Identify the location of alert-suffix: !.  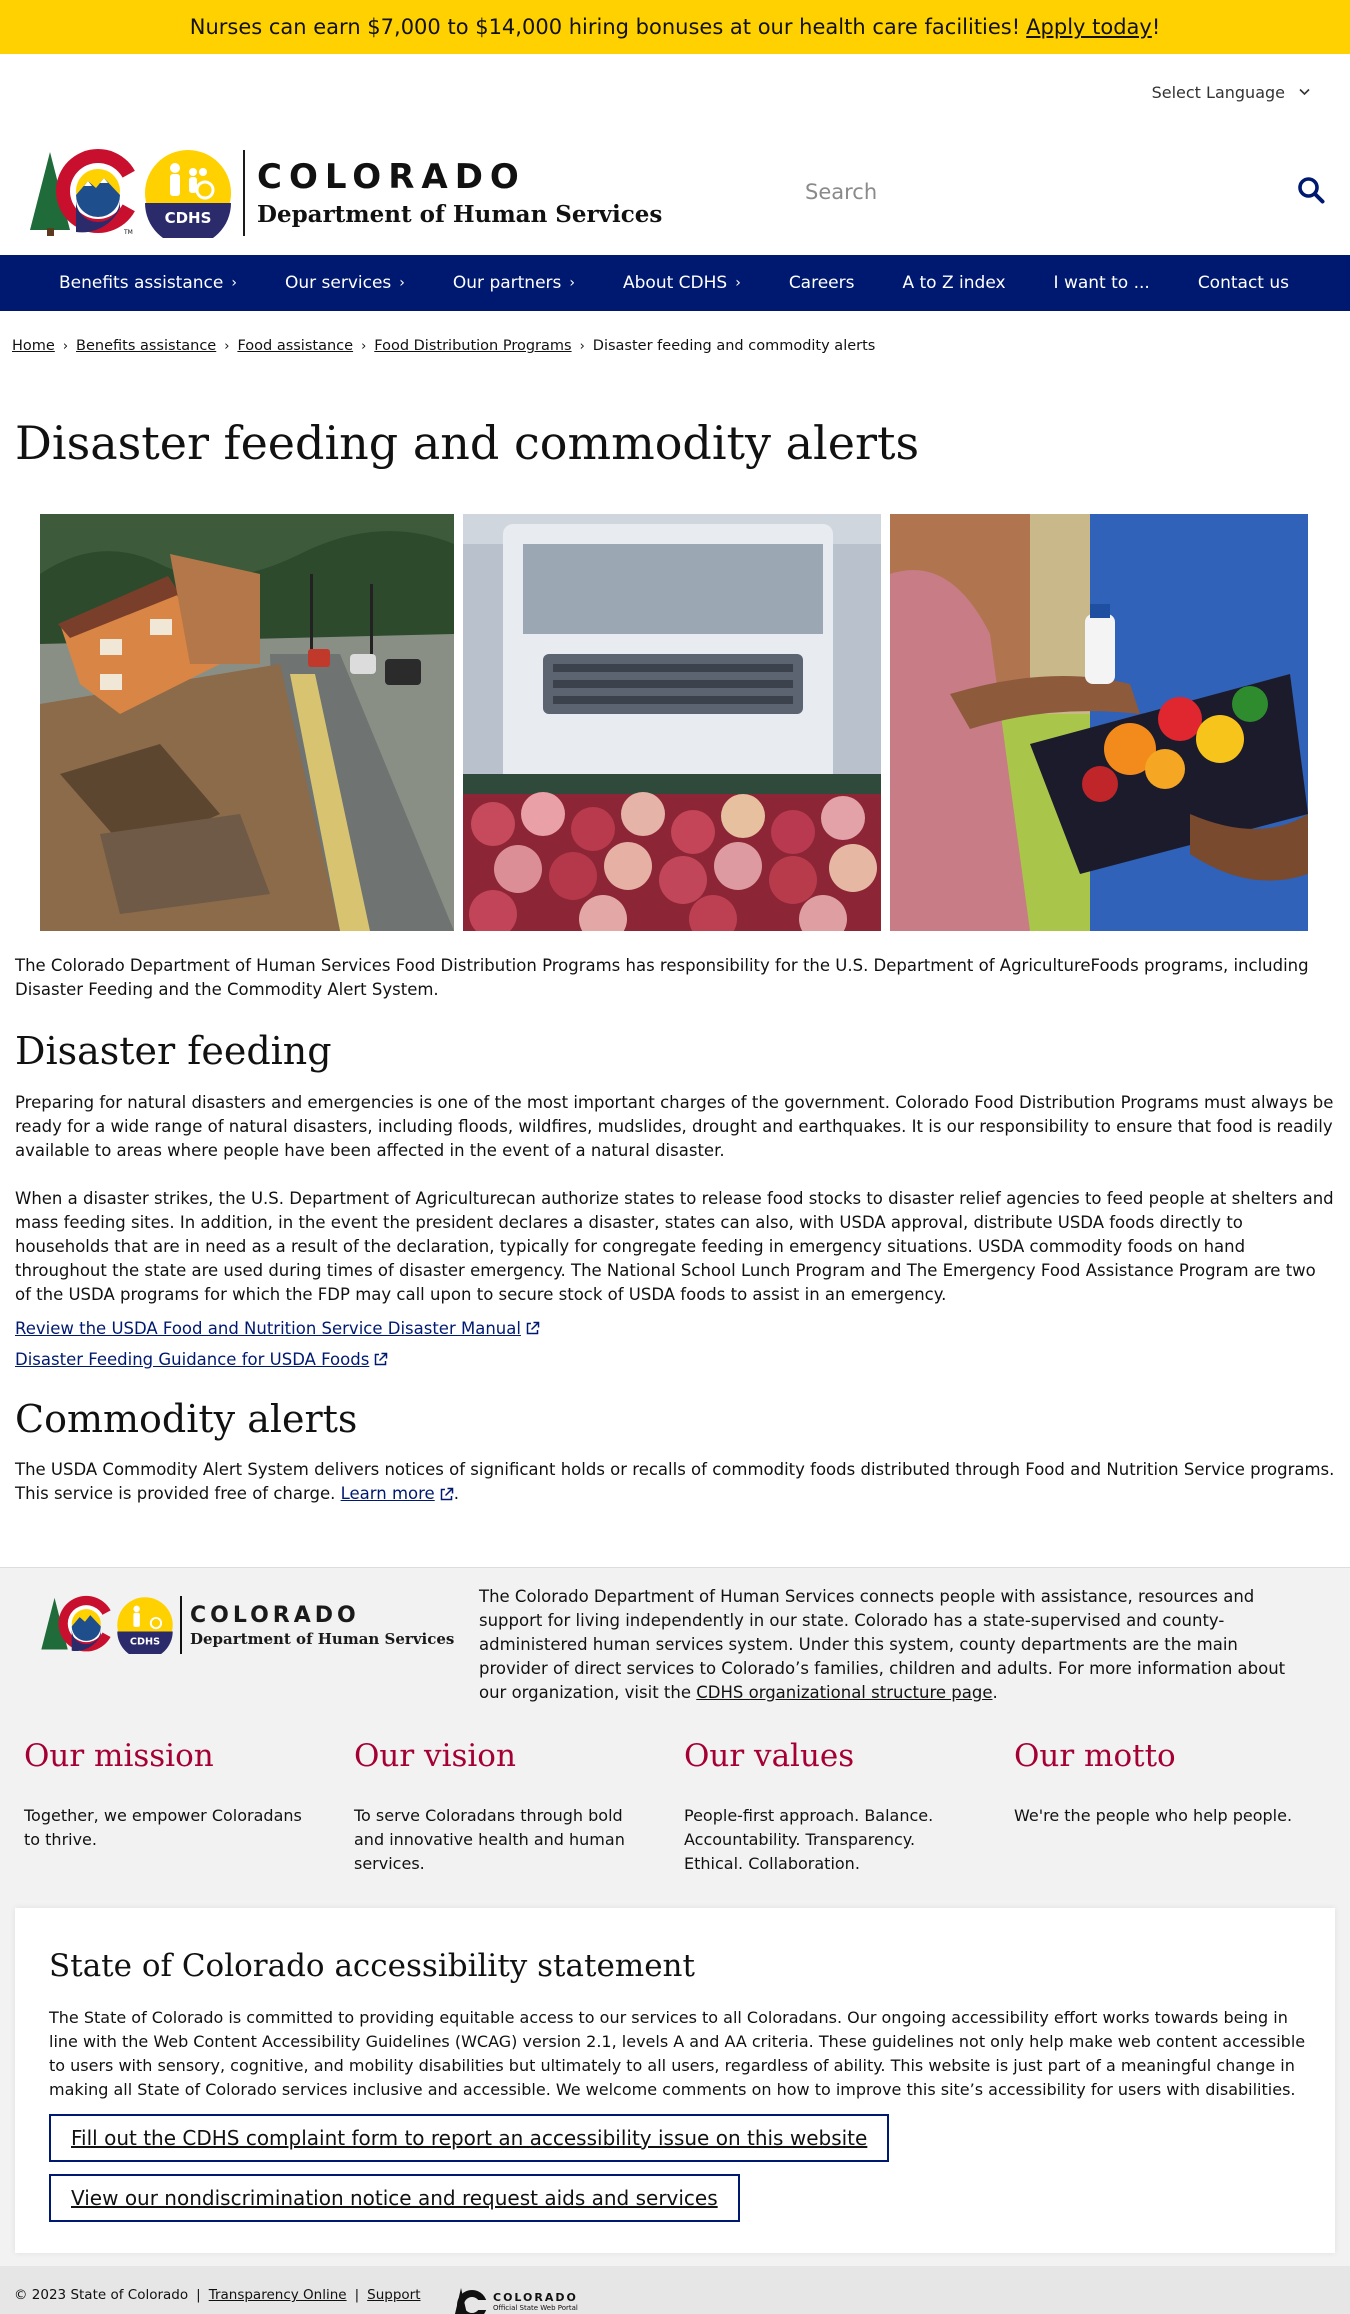
(1156, 27).